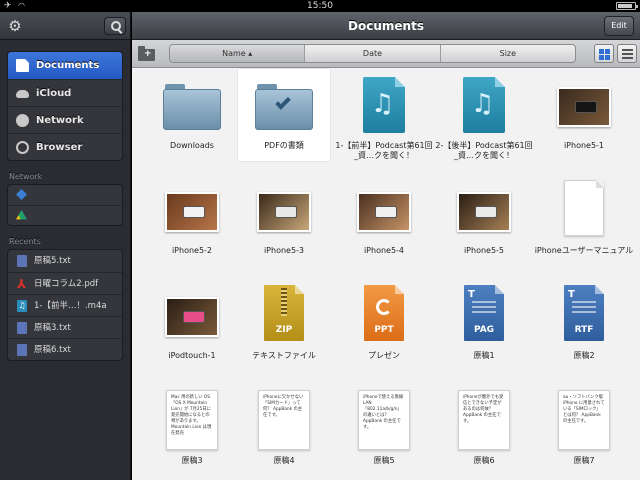 The image size is (640, 480). Describe the element at coordinates (384, 115) in the screenshot. I see `file-item: ♫ 1-【前半】Podcast第61回_資…クを聞く！` at that location.